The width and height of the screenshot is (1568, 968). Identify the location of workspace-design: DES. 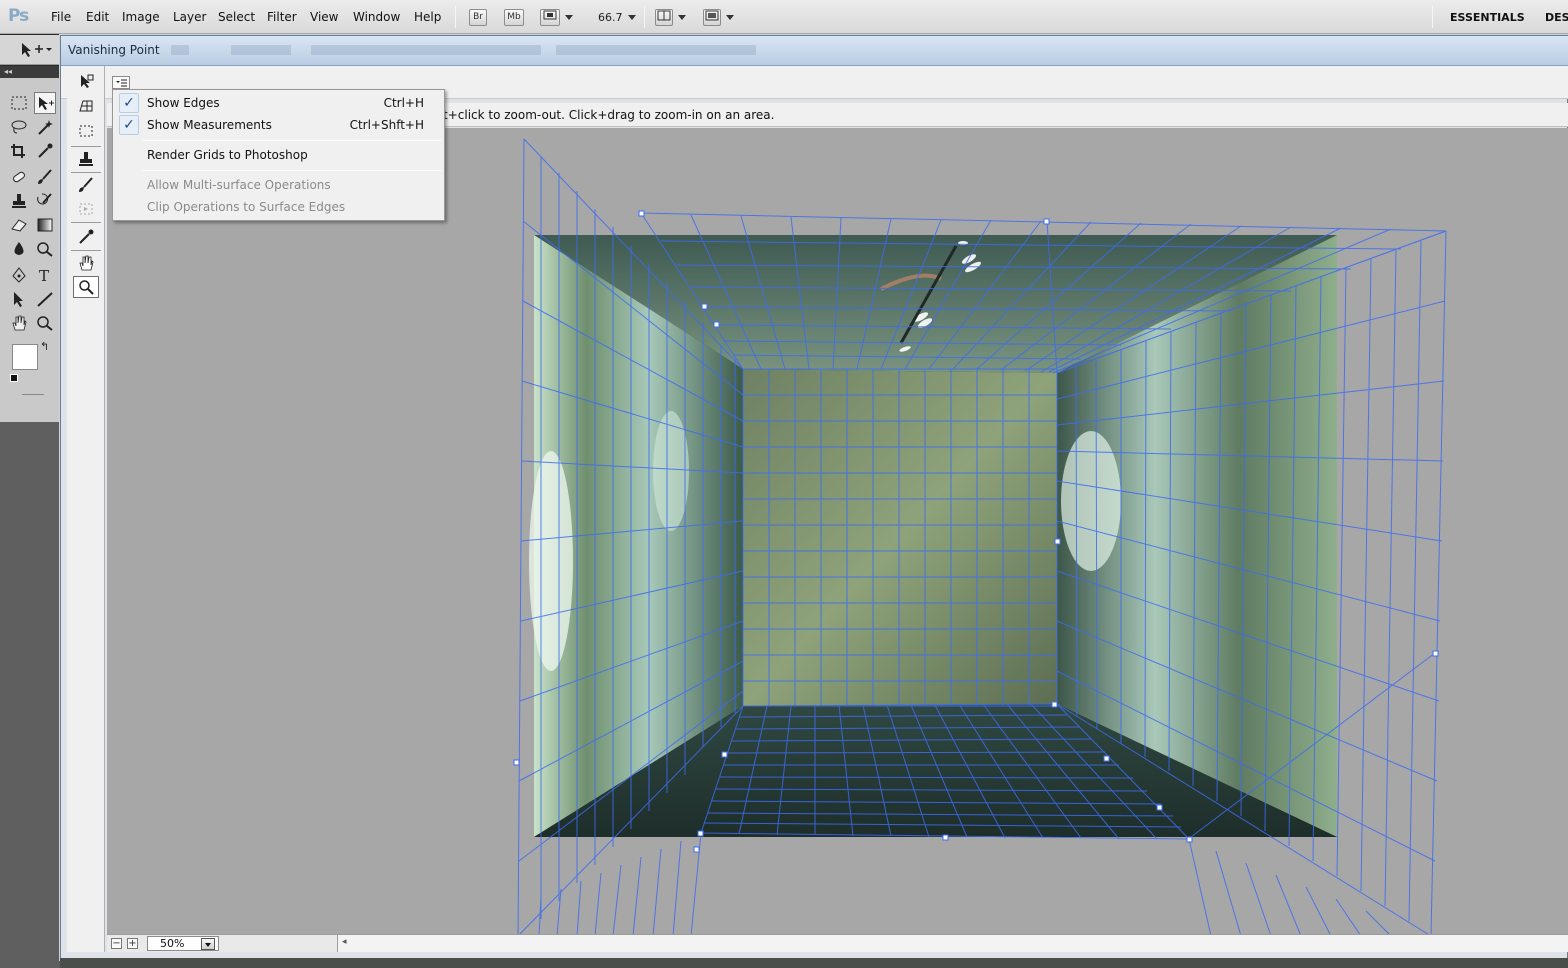
(1556, 17).